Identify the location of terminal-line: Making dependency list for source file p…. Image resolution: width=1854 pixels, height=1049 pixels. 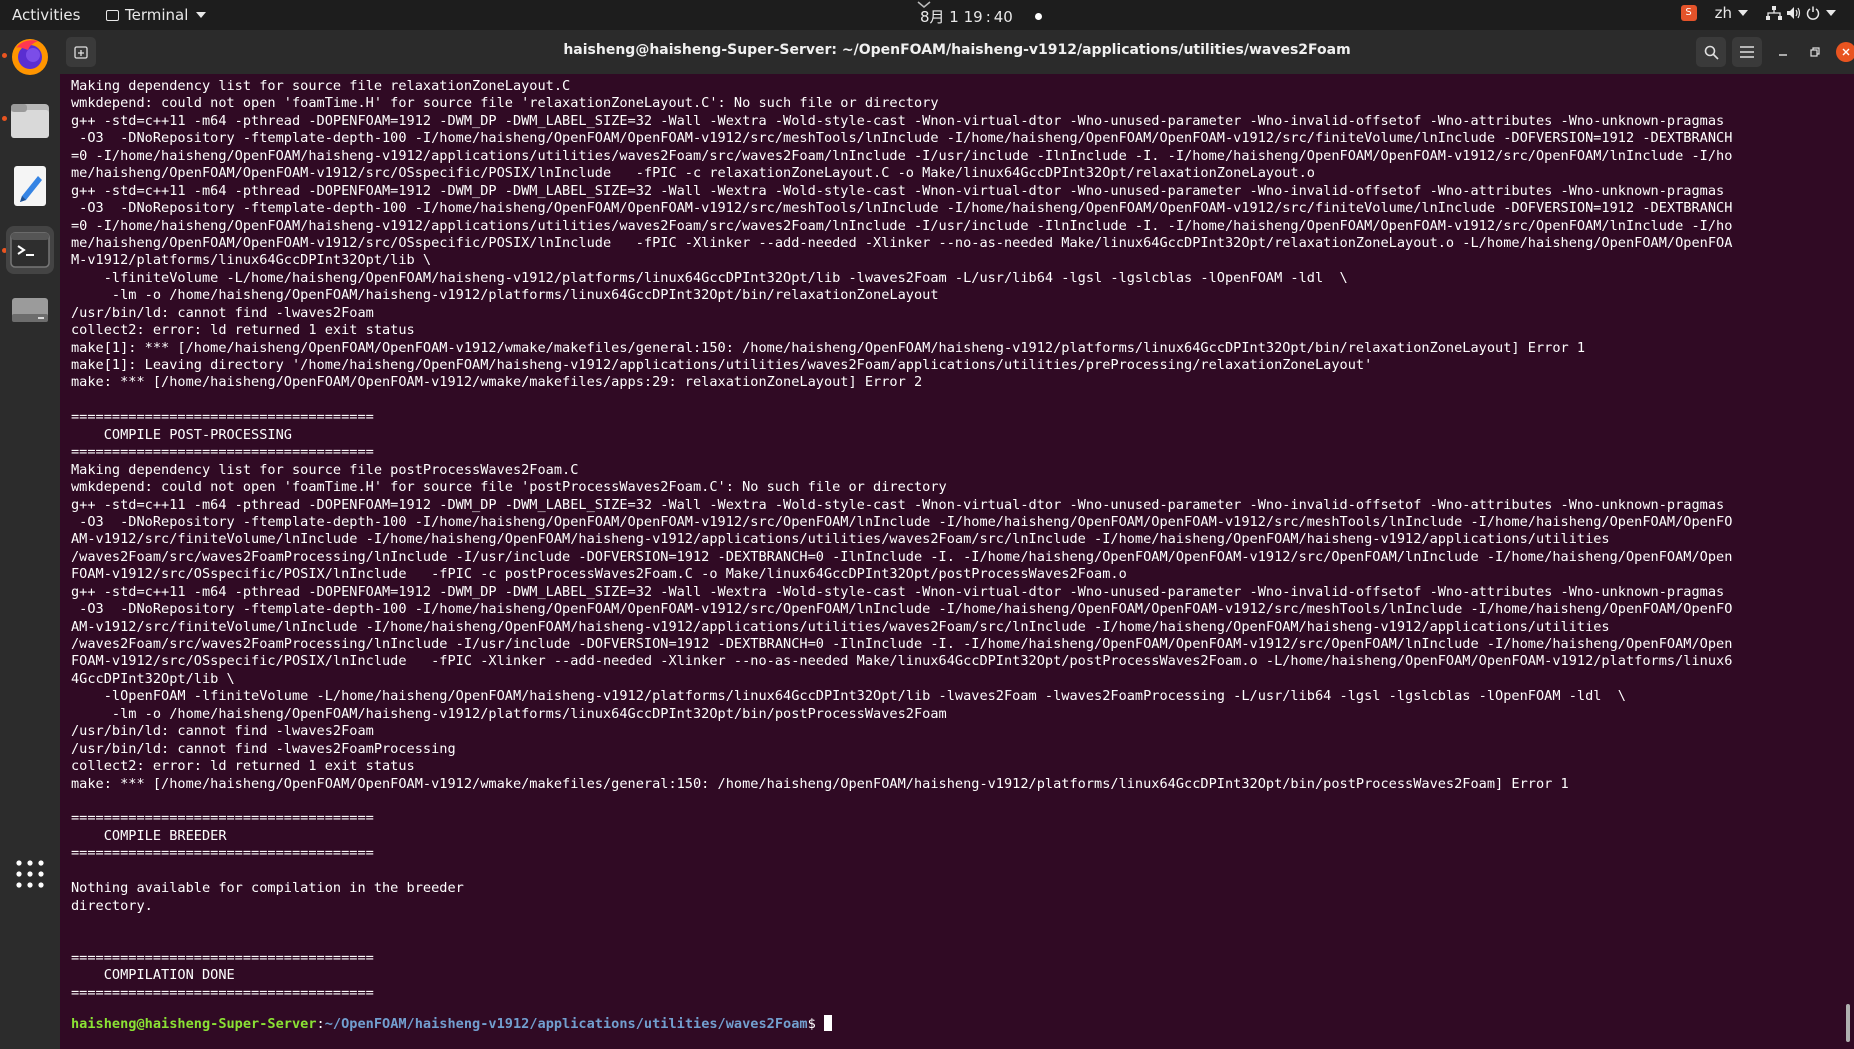
(325, 469).